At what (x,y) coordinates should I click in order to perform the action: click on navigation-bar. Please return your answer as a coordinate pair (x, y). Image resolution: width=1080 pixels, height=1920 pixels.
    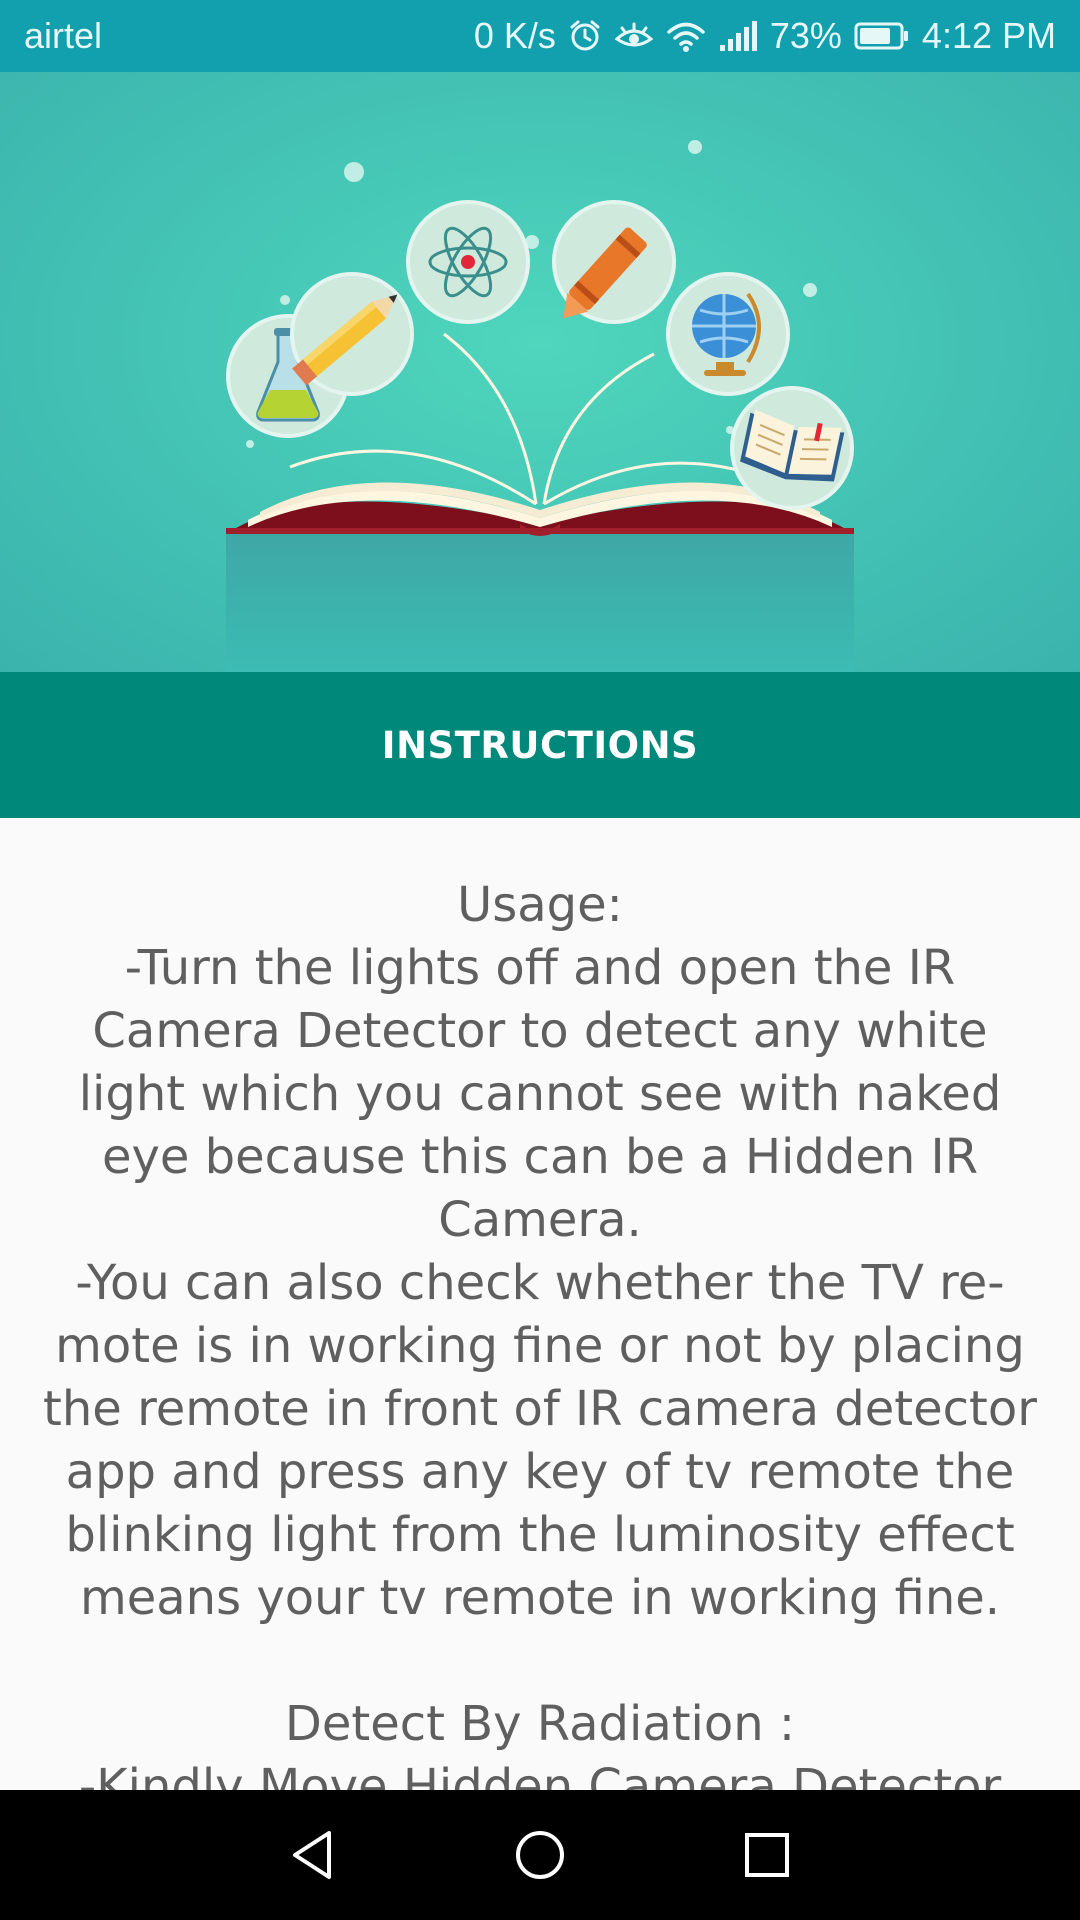
    Looking at the image, I should click on (540, 1855).